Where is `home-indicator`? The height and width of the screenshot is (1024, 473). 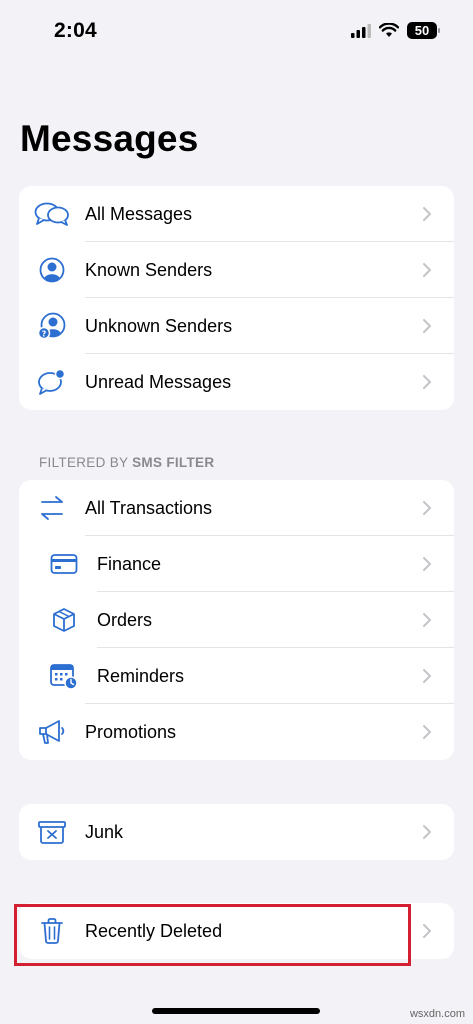 home-indicator is located at coordinates (236, 1011).